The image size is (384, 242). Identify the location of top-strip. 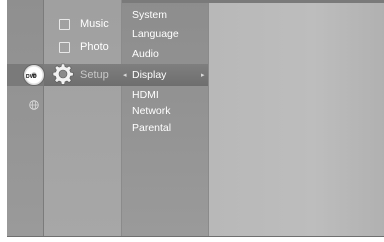
(253, 1).